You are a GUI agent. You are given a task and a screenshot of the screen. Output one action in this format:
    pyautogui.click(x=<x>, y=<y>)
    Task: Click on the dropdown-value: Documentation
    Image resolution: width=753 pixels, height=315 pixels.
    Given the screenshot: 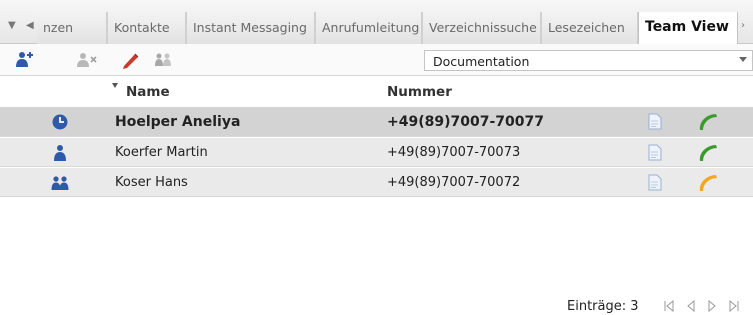 What is the action you would take?
    pyautogui.click(x=481, y=61)
    